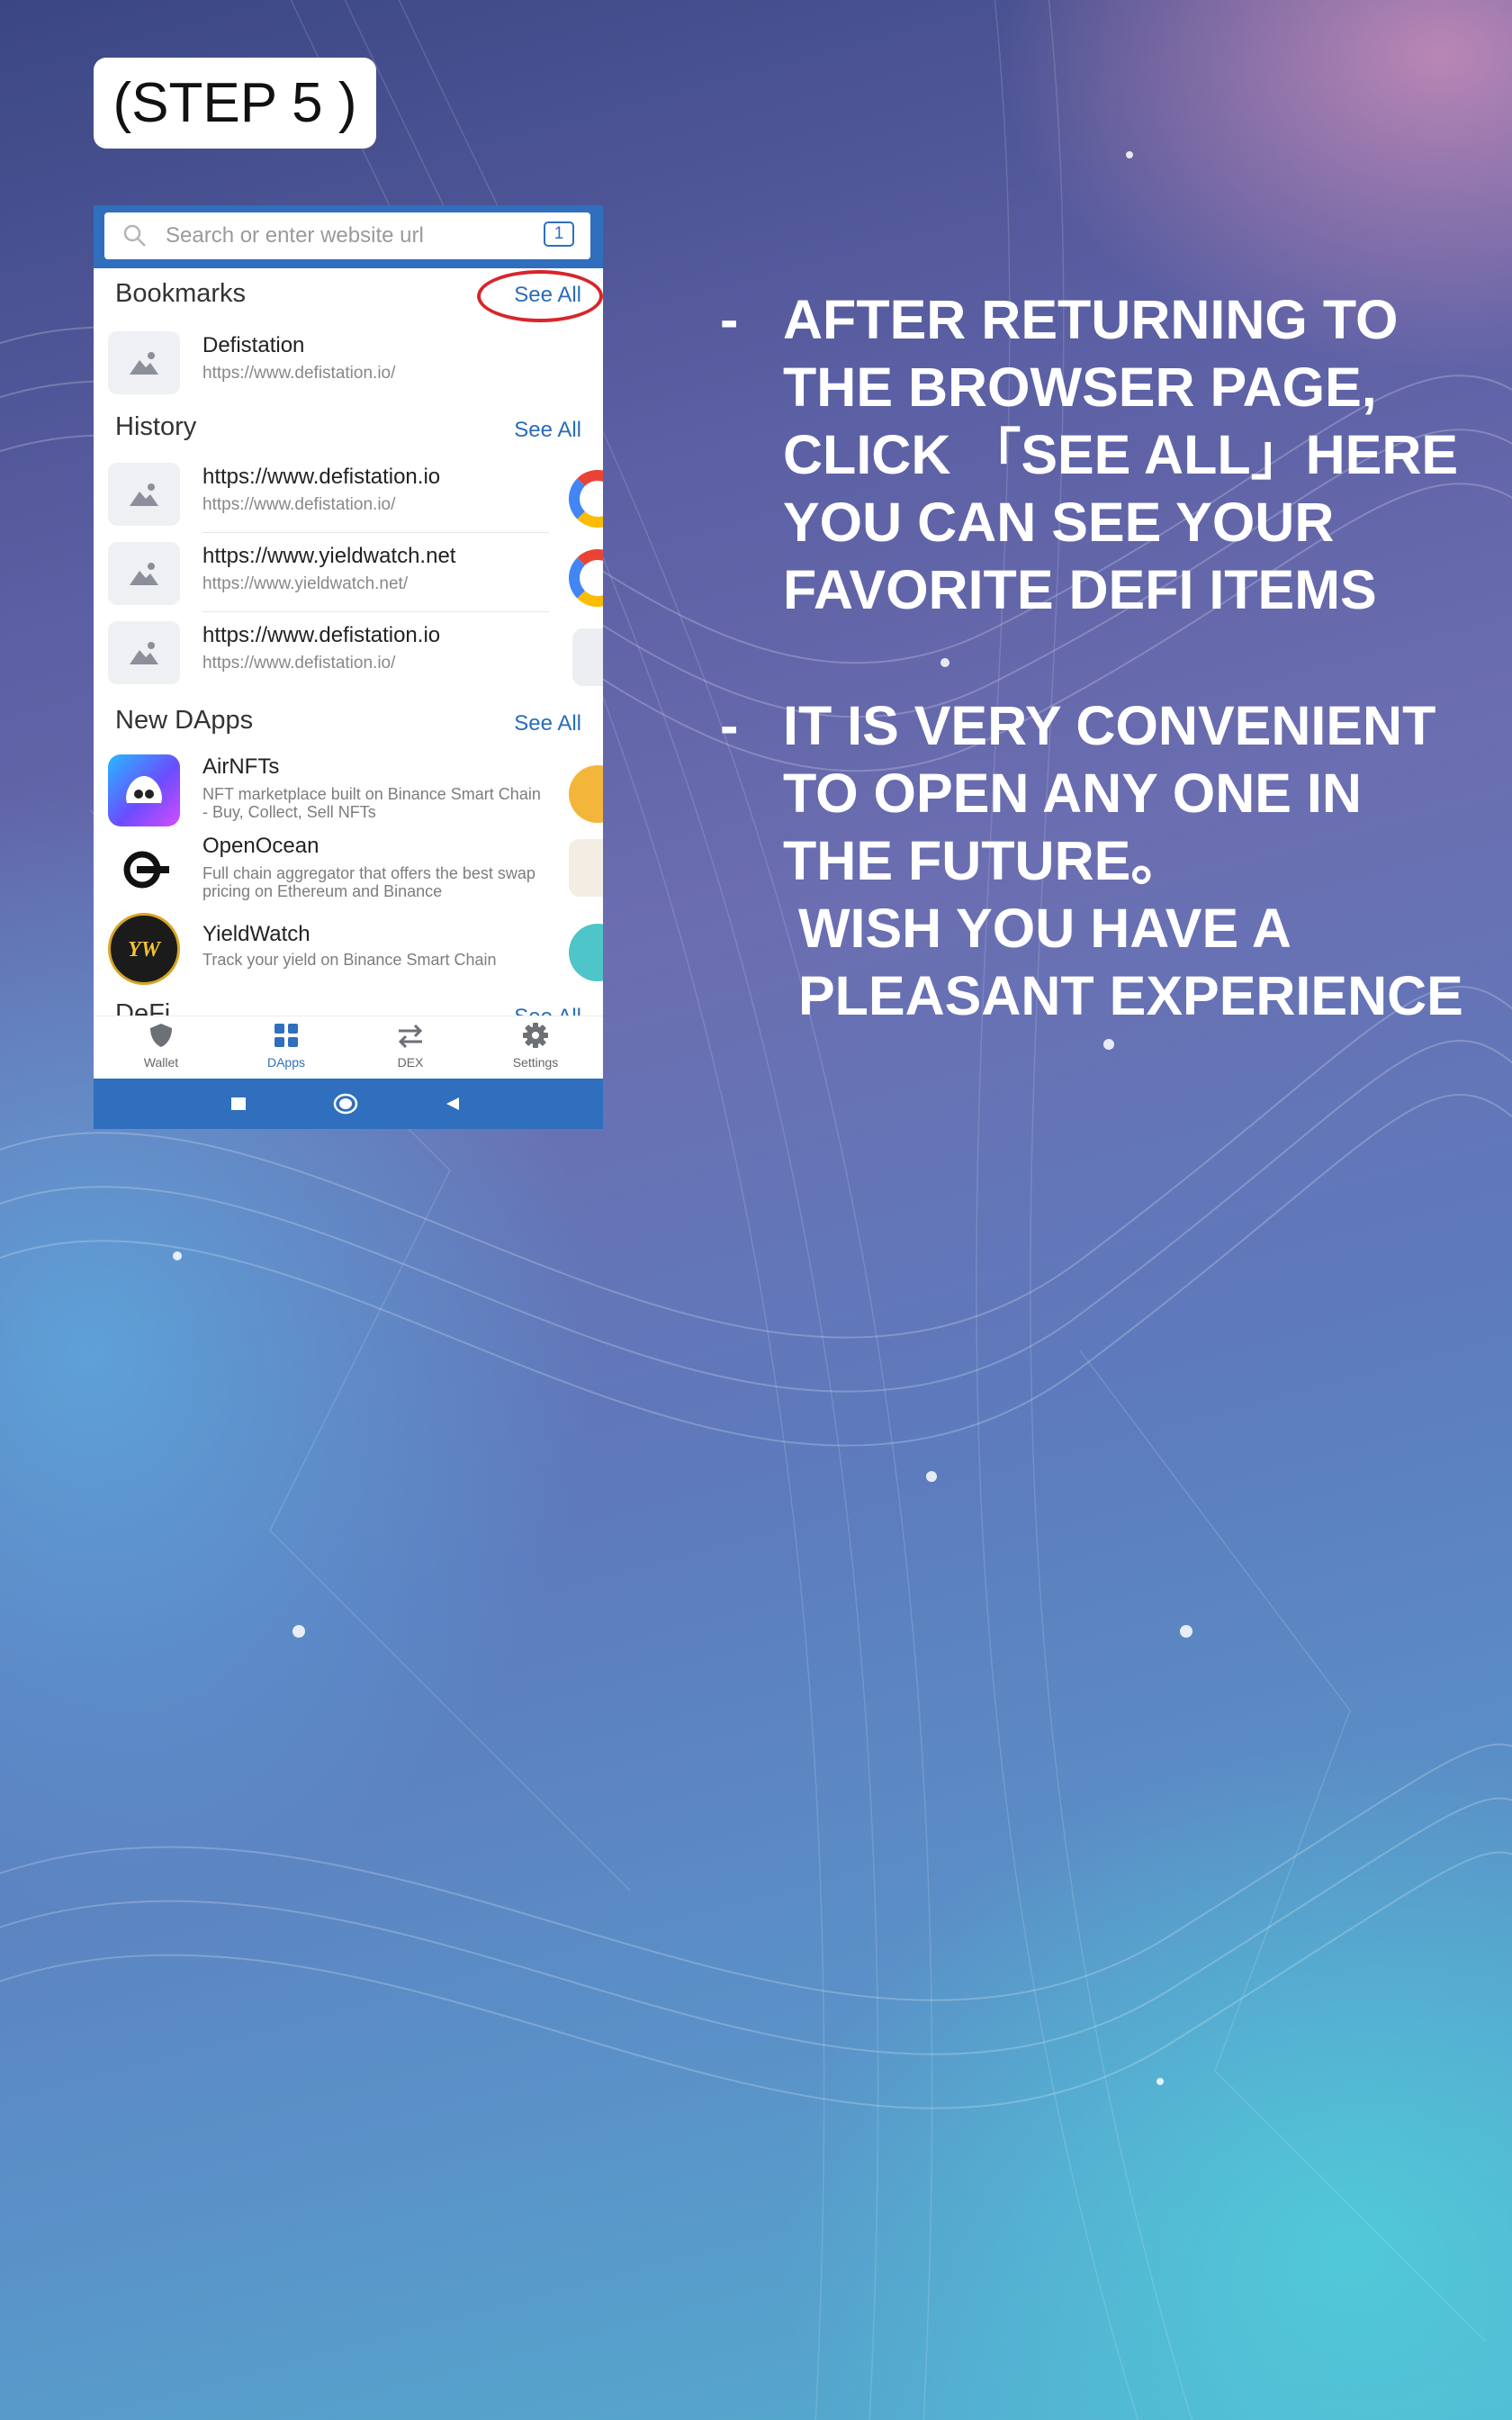  What do you see at coordinates (1109, 725) in the screenshot?
I see `instruction-line: IT IS VERY CONVENIENT` at bounding box center [1109, 725].